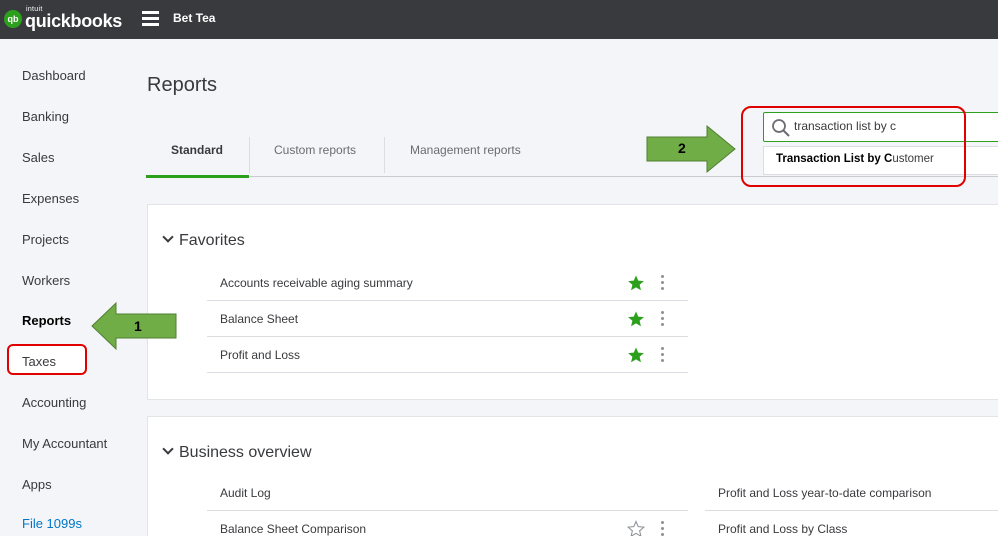 Image resolution: width=998 pixels, height=536 pixels. What do you see at coordinates (682, 148) in the screenshot?
I see `step-2-number: 2` at bounding box center [682, 148].